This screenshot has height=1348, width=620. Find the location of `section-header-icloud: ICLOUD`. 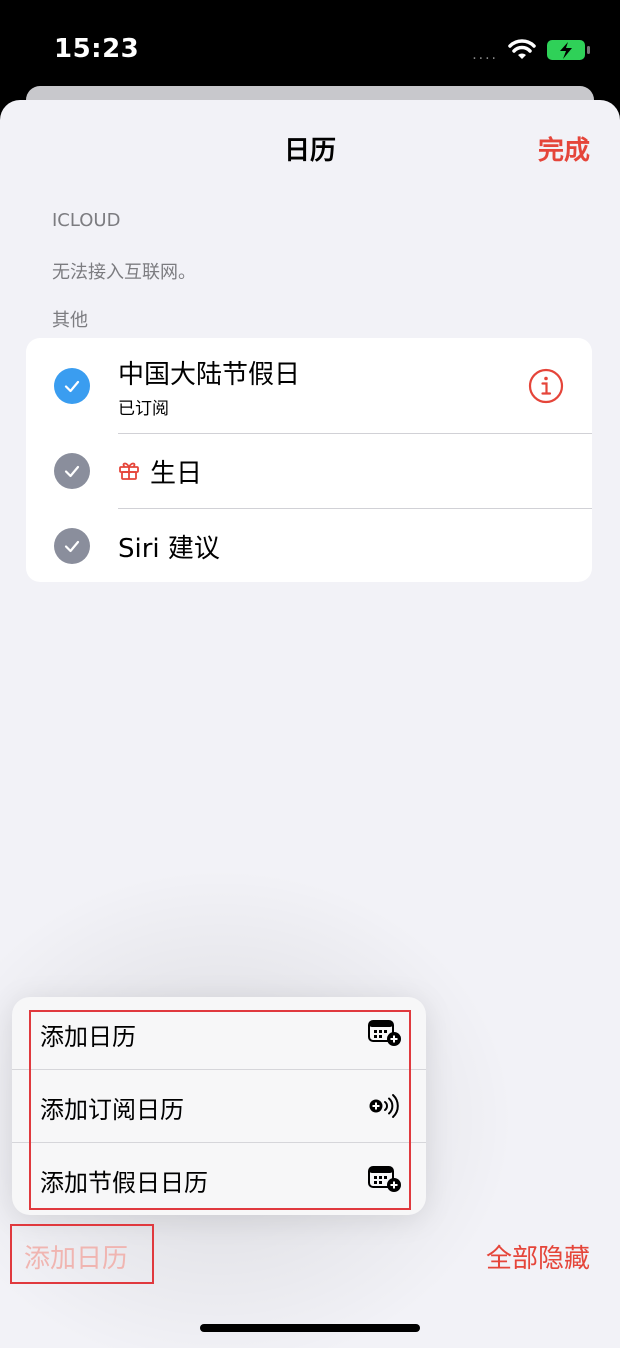

section-header-icloud: ICLOUD is located at coordinates (86, 220).